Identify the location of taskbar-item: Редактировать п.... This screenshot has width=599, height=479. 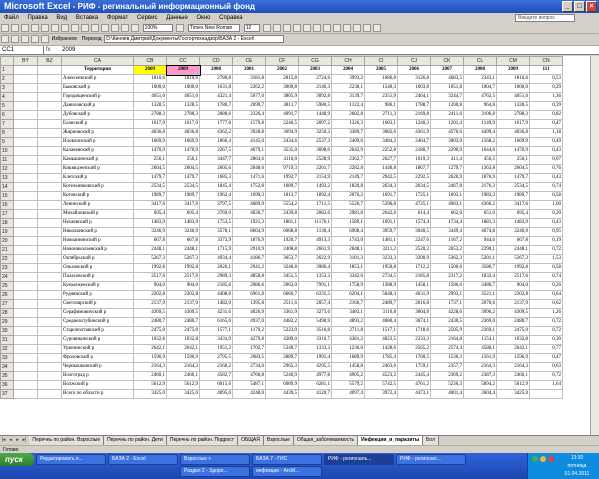
(71, 459).